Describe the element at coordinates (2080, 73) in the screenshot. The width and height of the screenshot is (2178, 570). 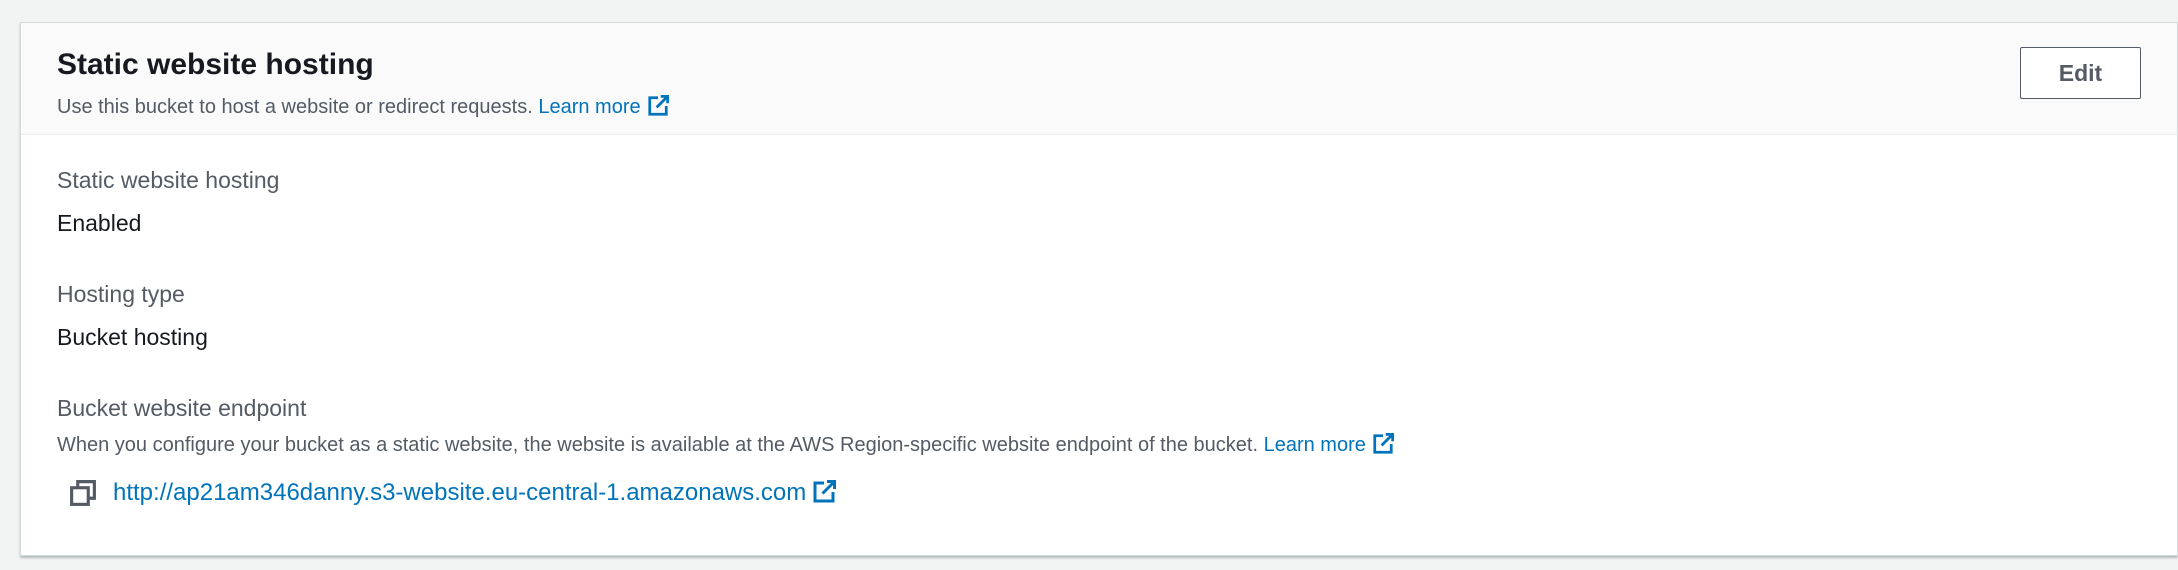
I see `edit-button: Edit` at that location.